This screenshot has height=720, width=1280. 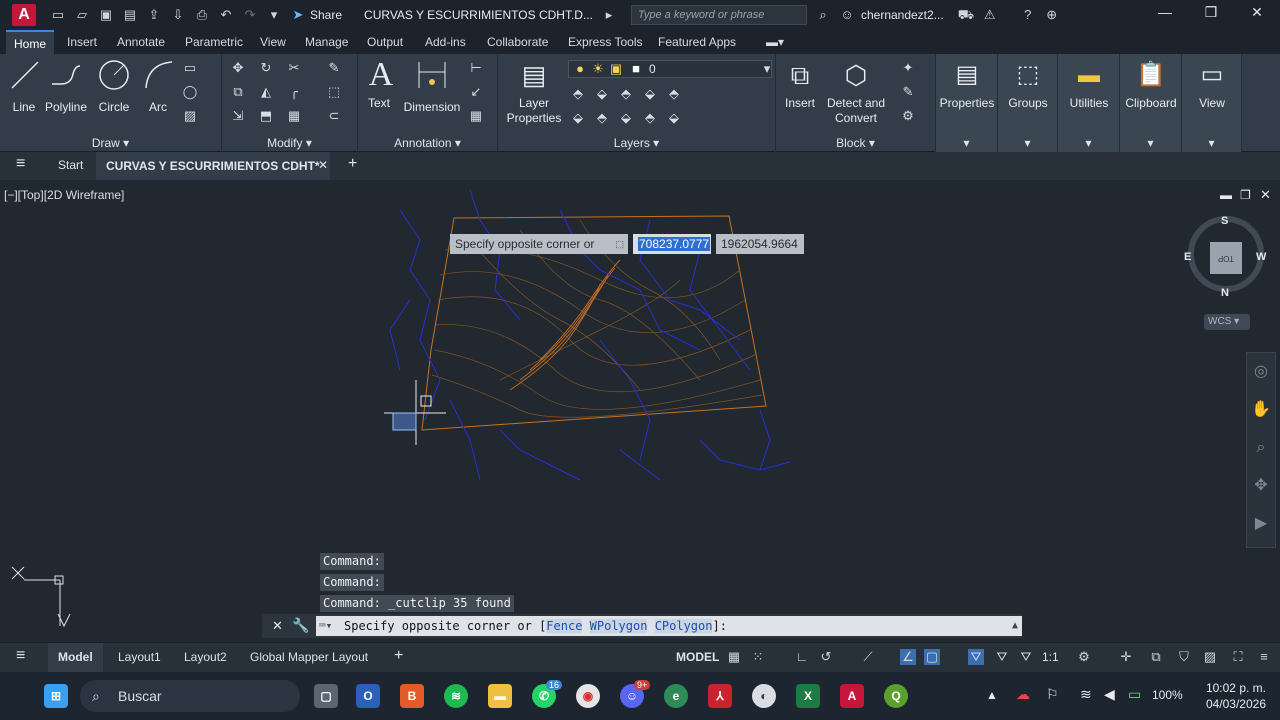 What do you see at coordinates (110, 143) in the screenshot?
I see `draw-panel-title: Draw ▾` at bounding box center [110, 143].